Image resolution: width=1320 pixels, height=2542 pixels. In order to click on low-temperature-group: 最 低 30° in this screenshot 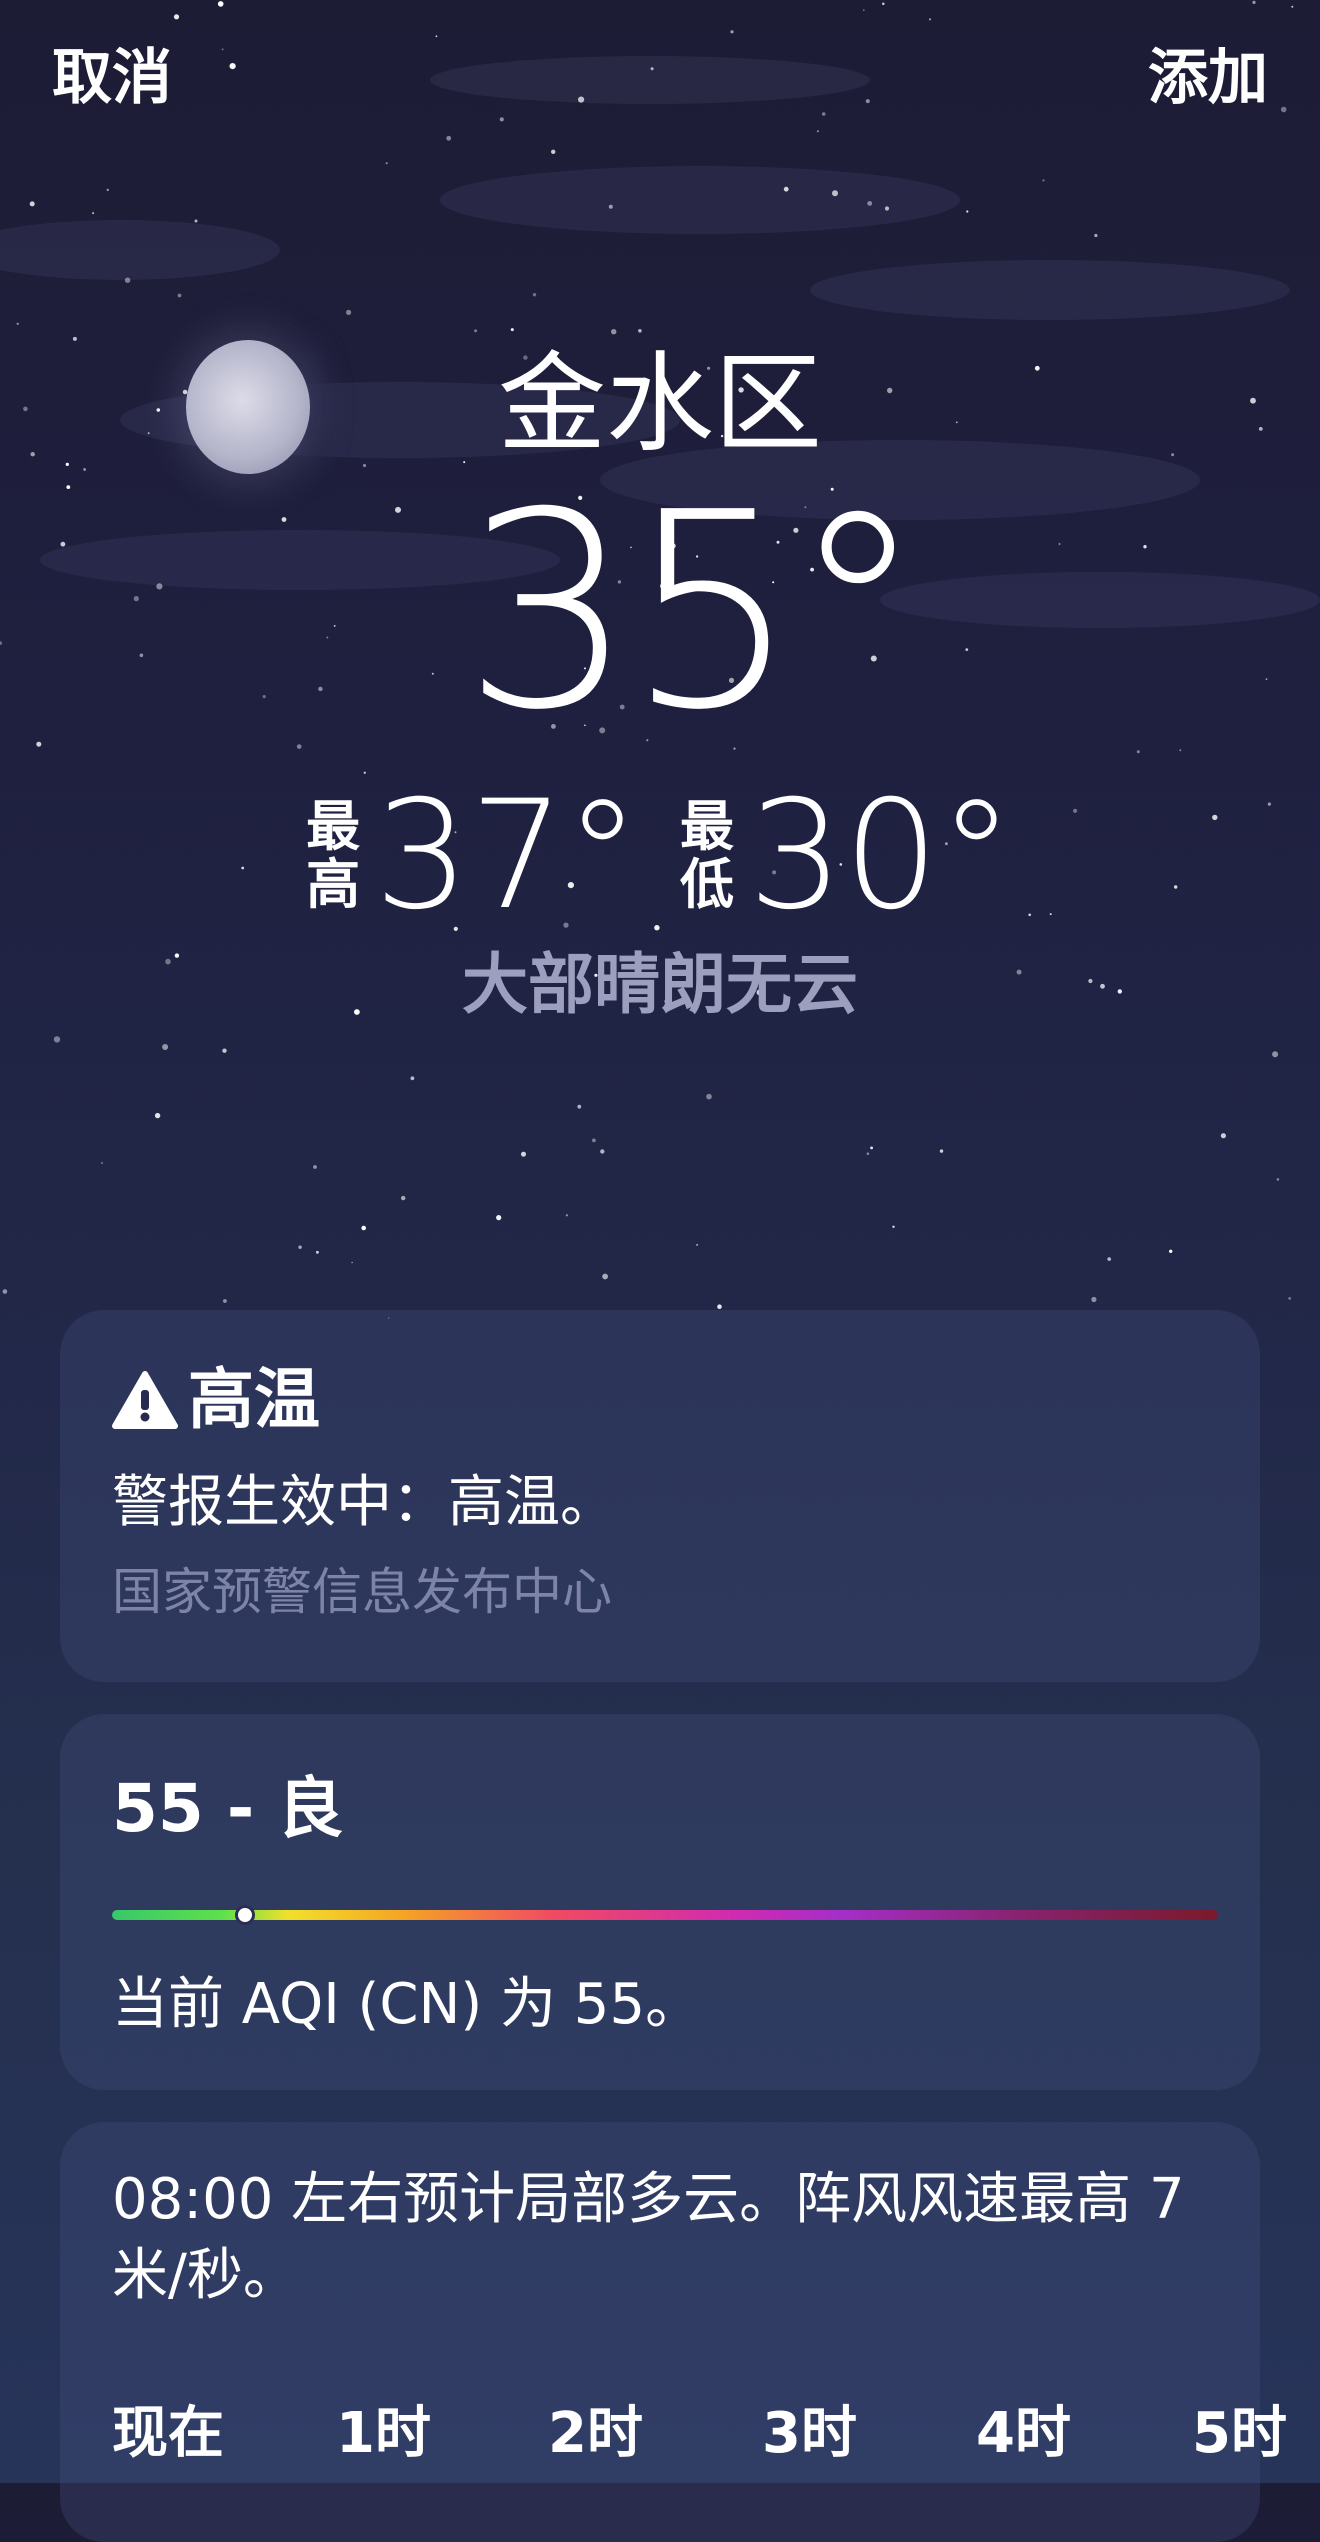, I will do `click(847, 856)`.